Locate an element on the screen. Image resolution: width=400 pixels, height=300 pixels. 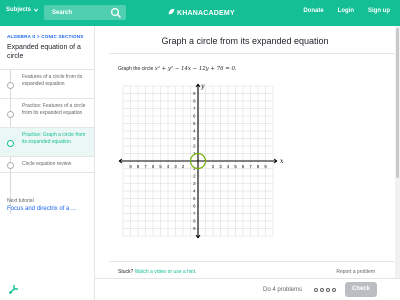
y-axis-label: y is located at coordinates (202, 86).